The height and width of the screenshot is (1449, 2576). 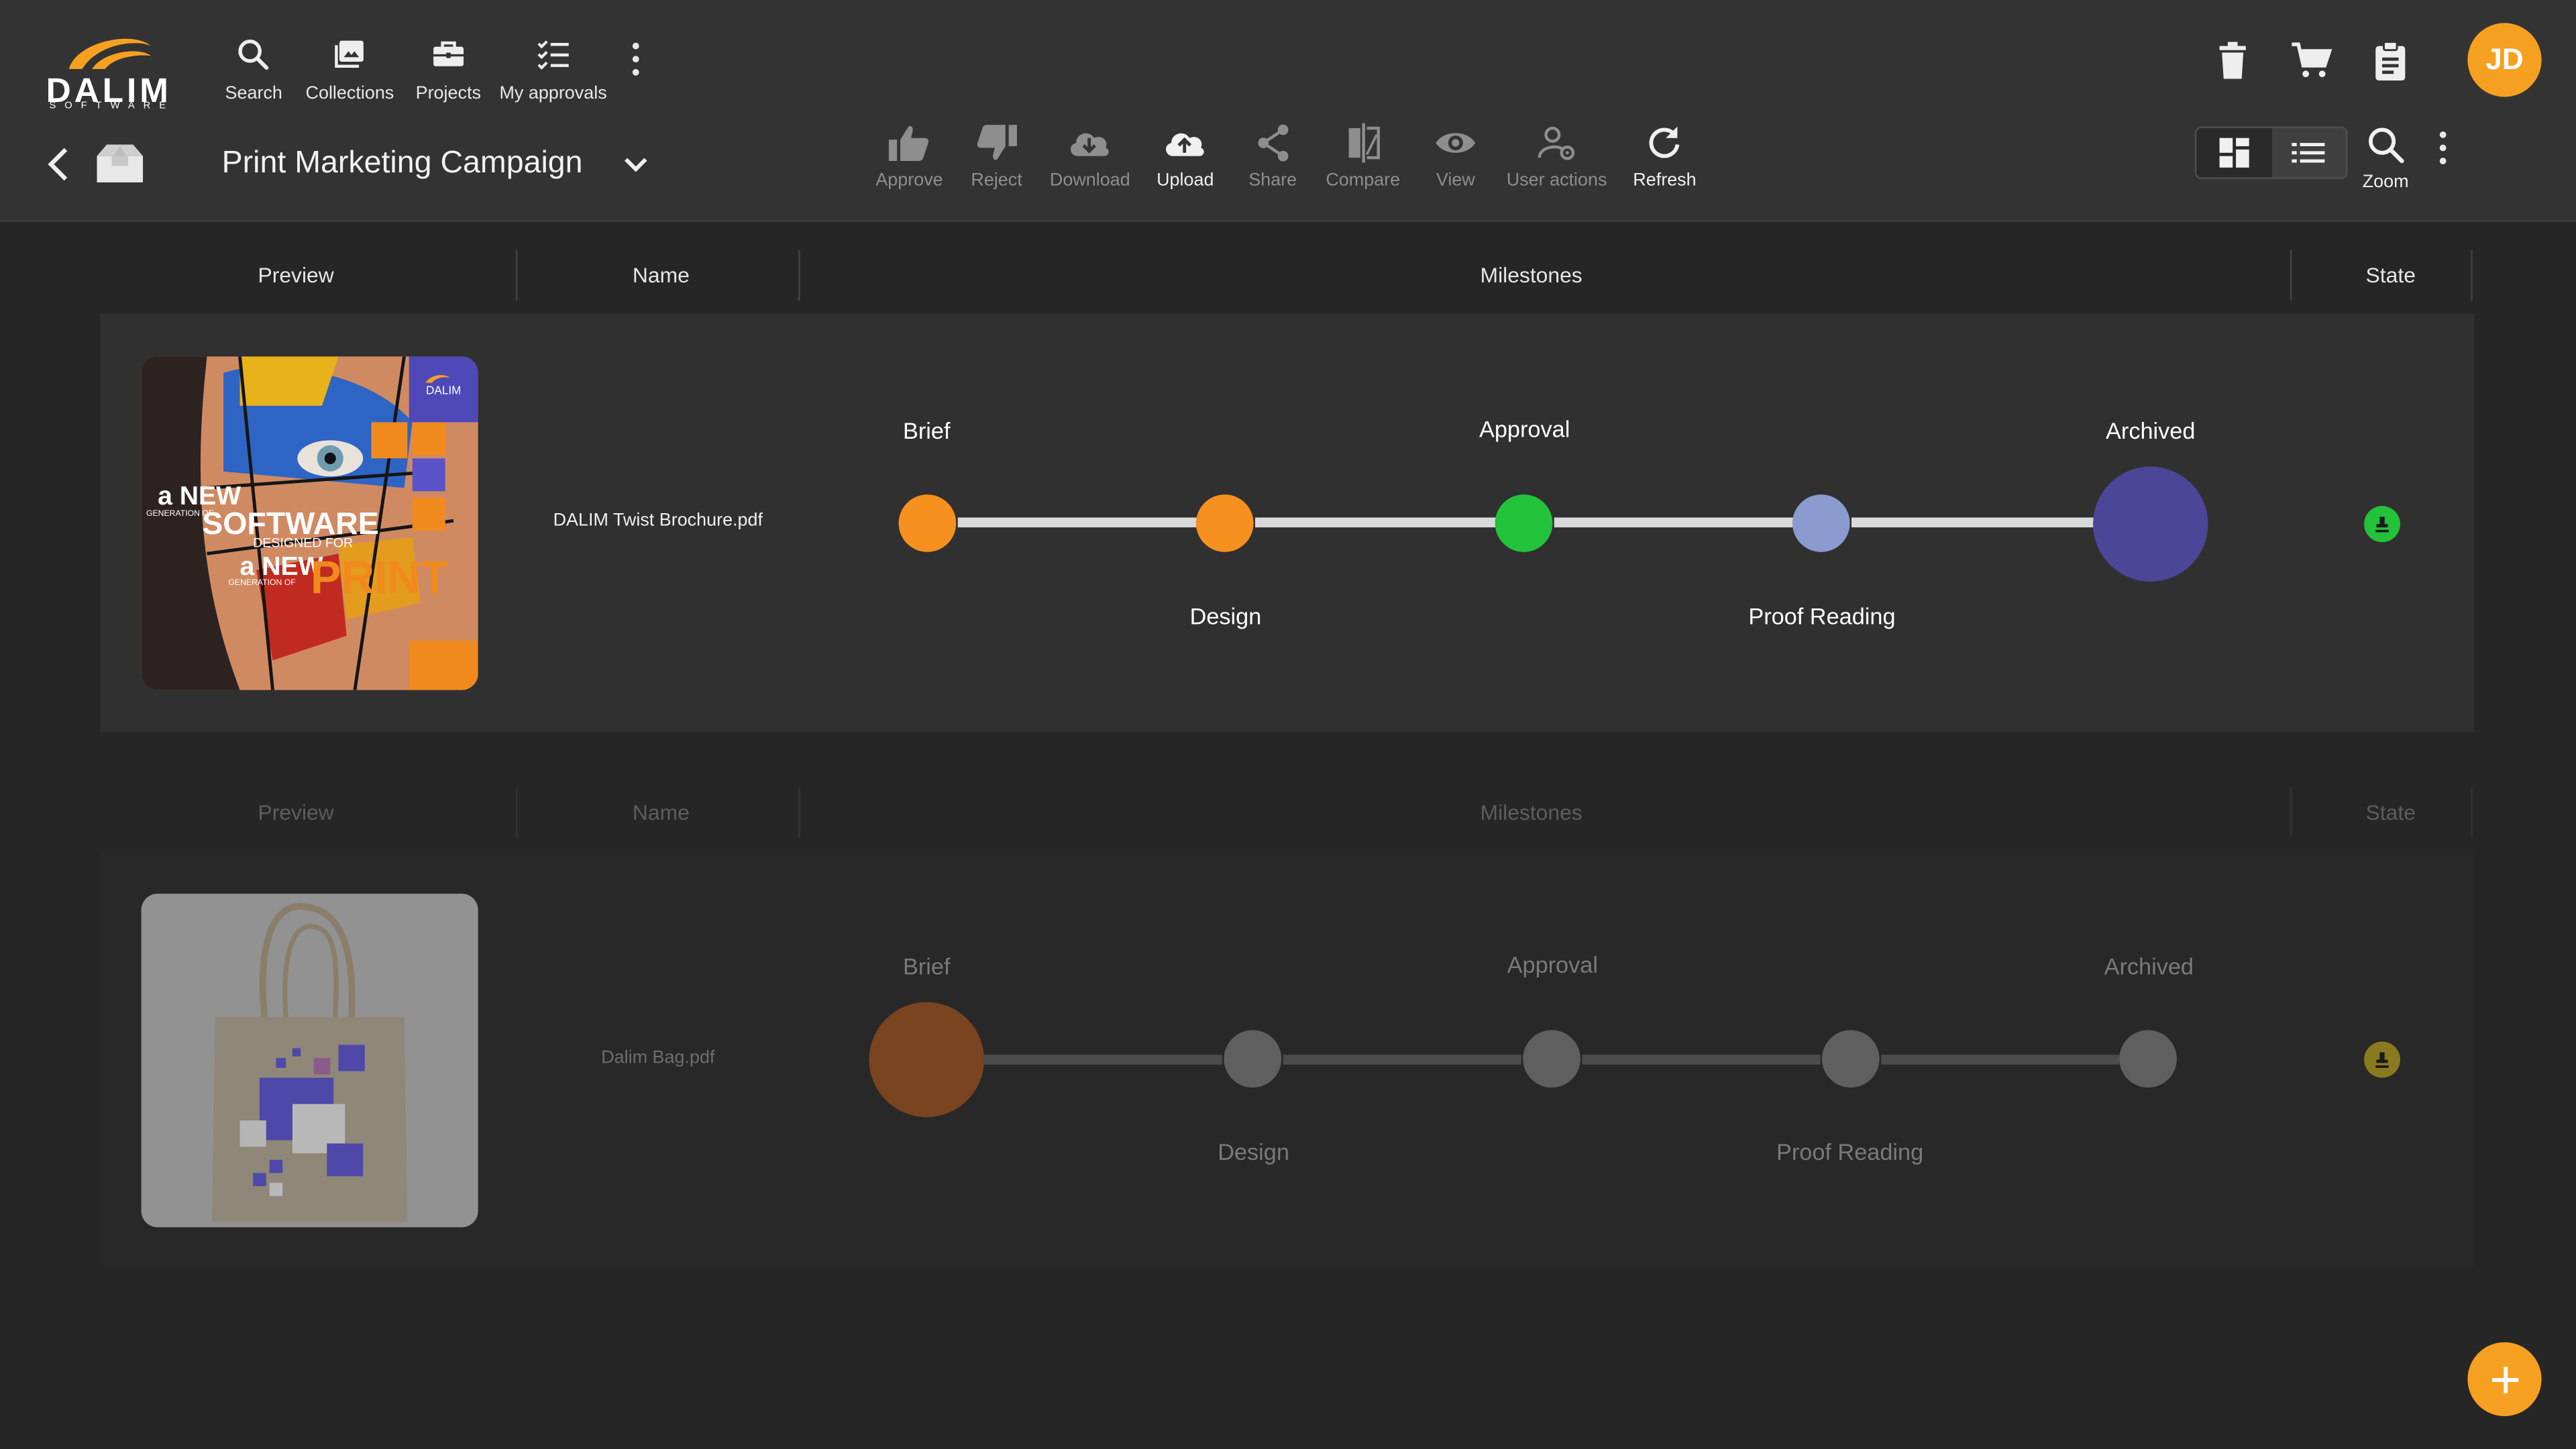 I want to click on thumbs-down-icon, so click(x=996, y=142).